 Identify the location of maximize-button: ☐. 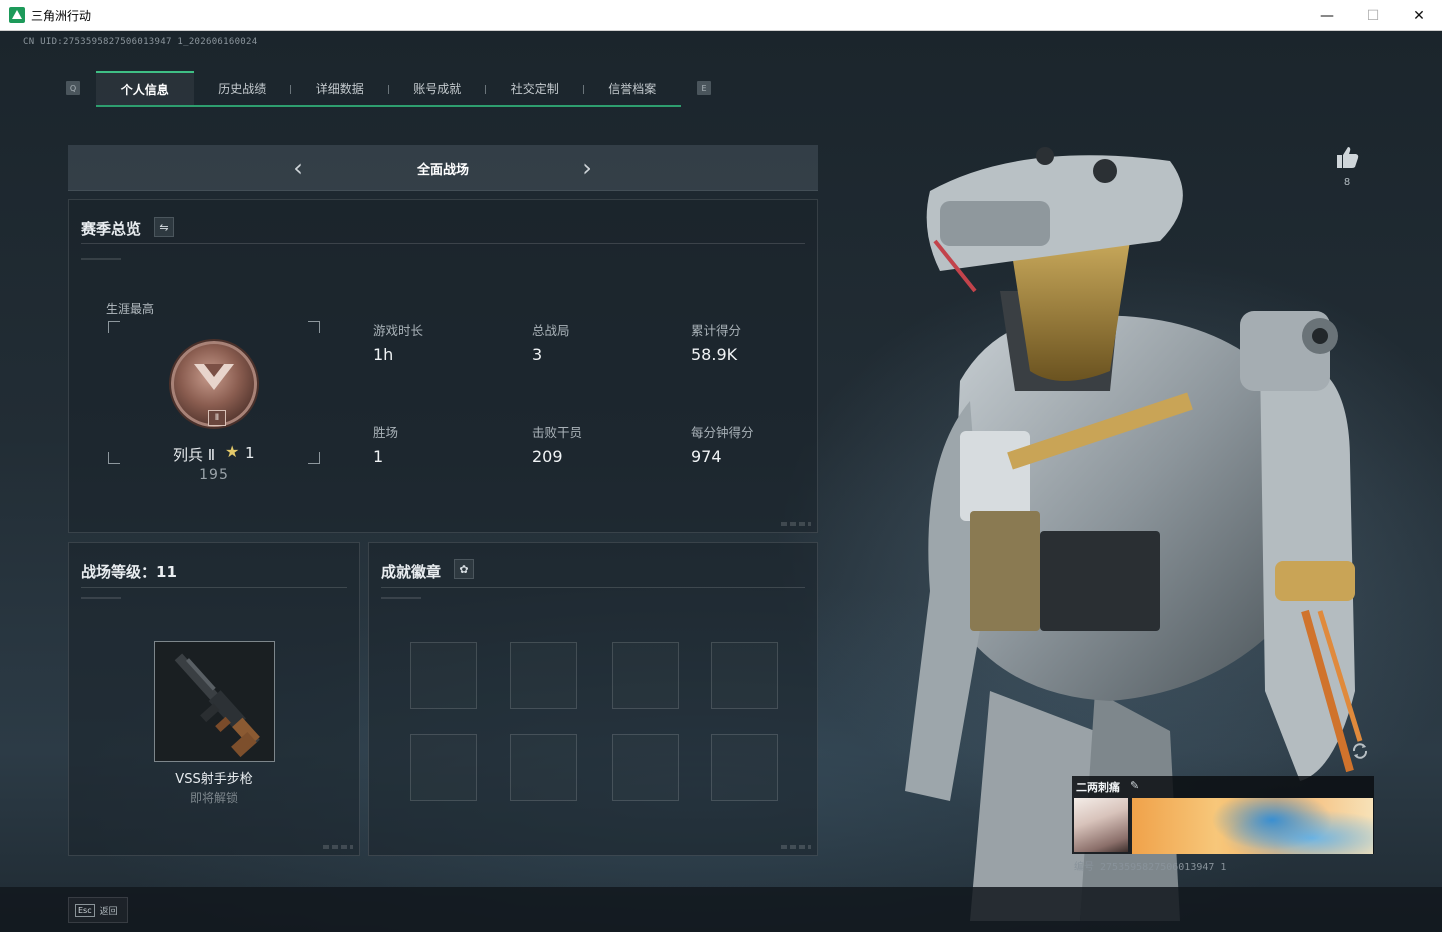
(1373, 15).